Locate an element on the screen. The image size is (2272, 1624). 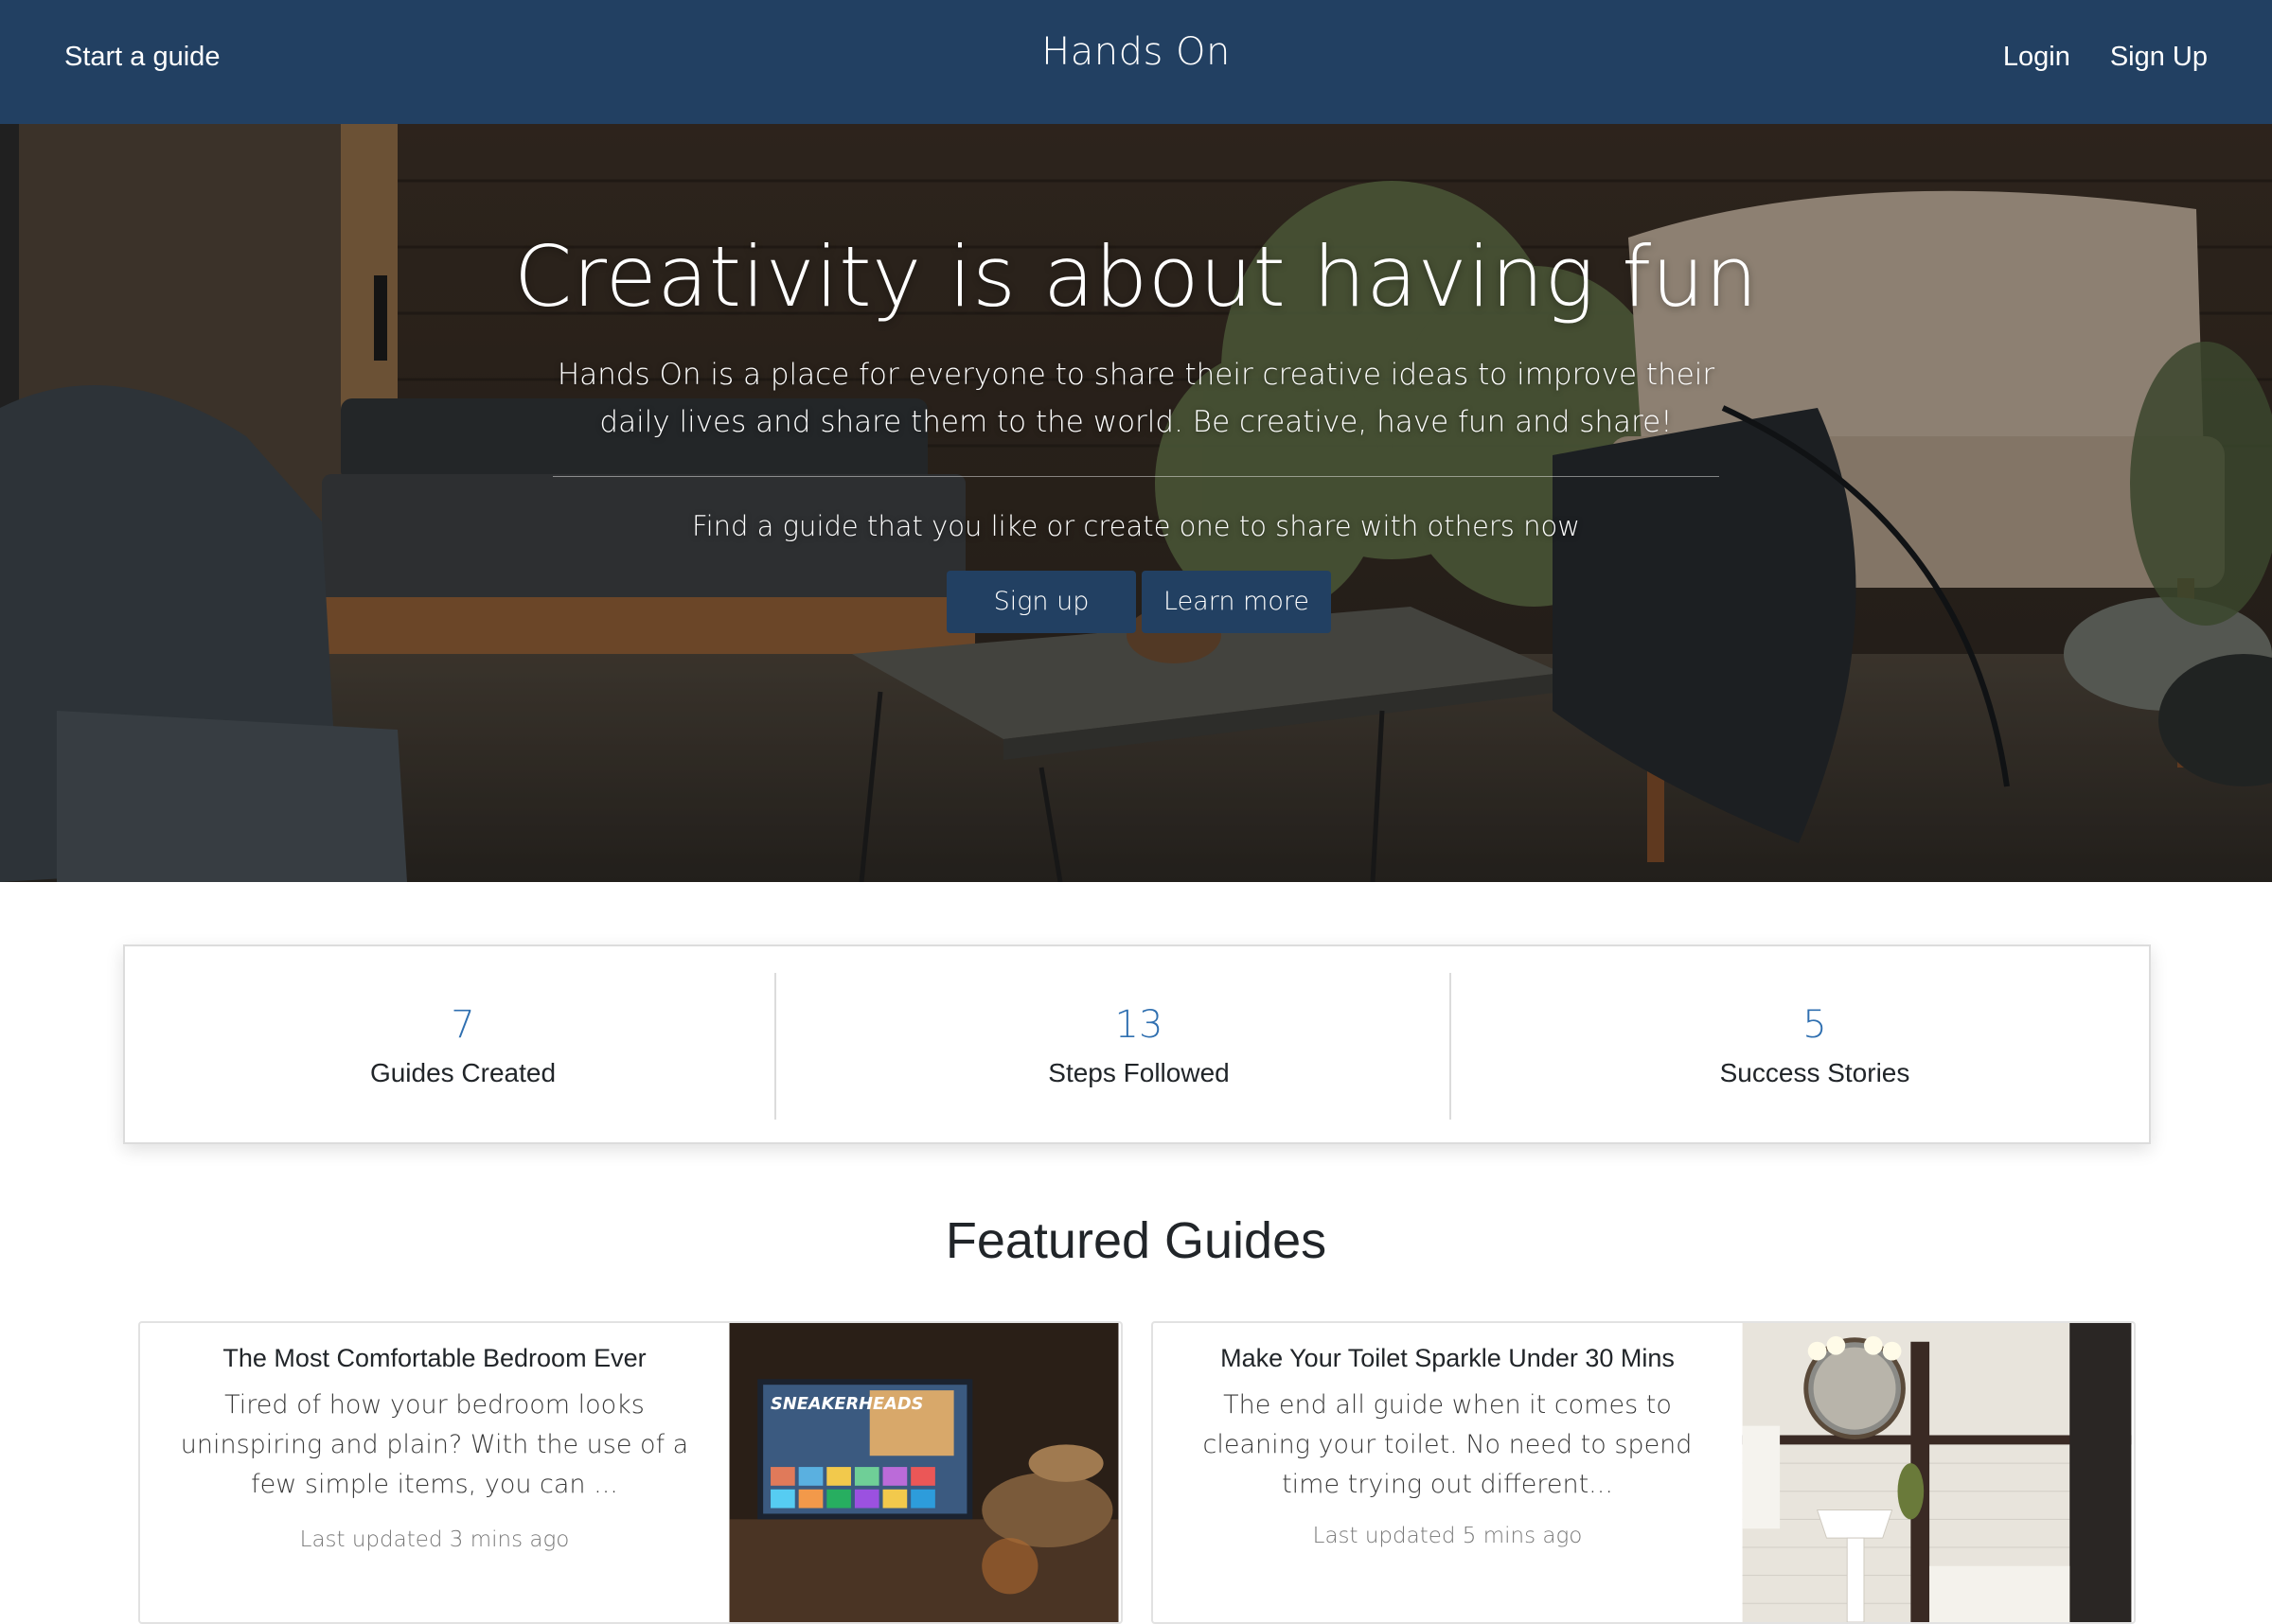
guide-card-updated: Last updated 3 mins ago is located at coordinates (434, 1540).